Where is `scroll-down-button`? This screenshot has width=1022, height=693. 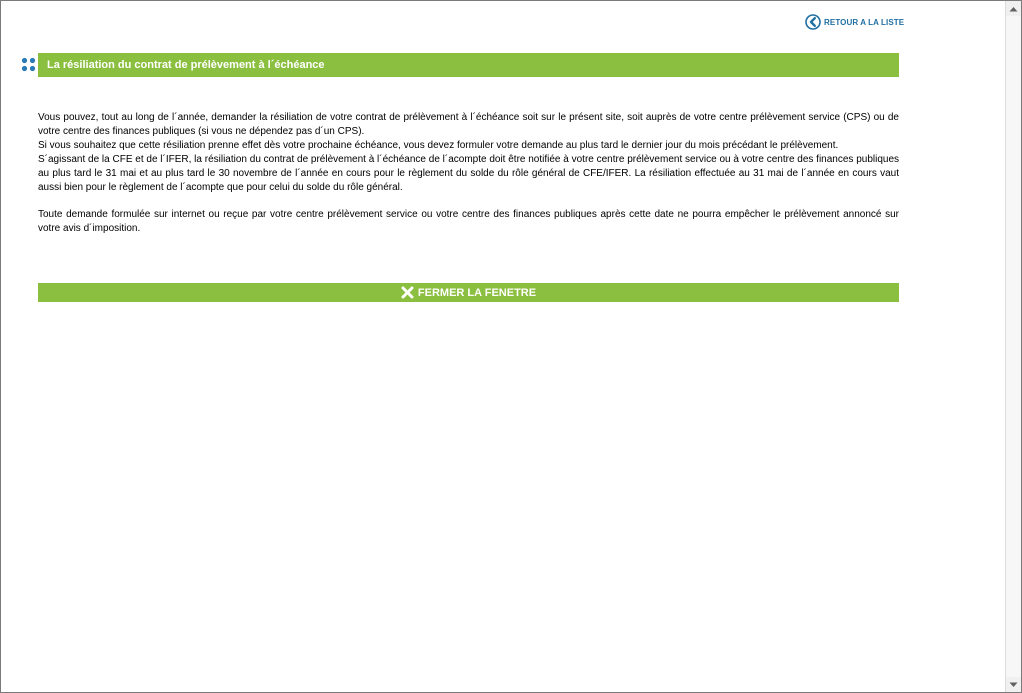 scroll-down-button is located at coordinates (1013, 684).